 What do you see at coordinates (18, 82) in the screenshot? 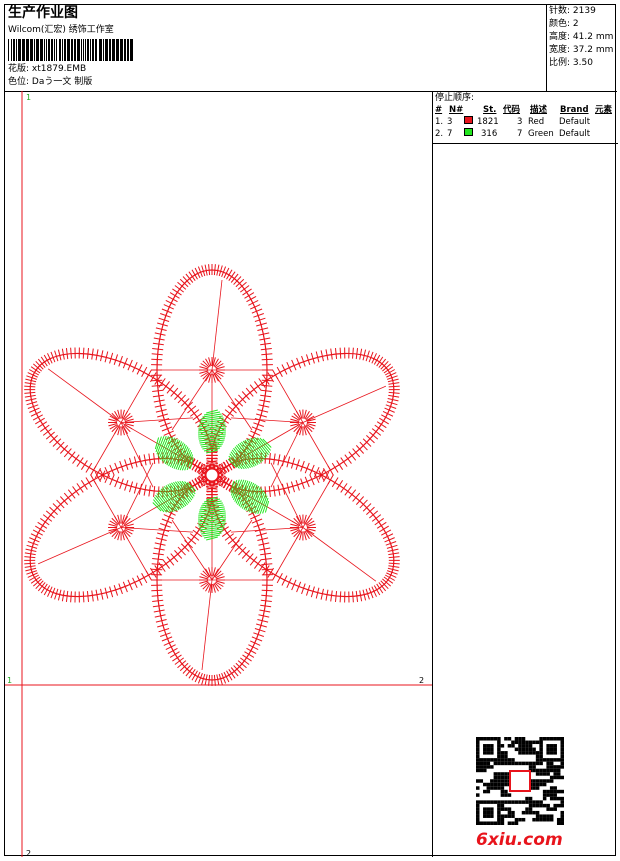
I see `colorway-label: 色位:` at bounding box center [18, 82].